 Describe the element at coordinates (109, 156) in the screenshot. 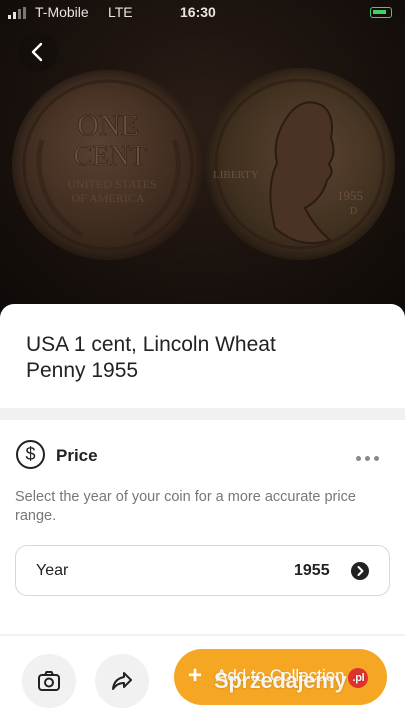

I see `coin-reverse-text-cent: CENT` at that location.